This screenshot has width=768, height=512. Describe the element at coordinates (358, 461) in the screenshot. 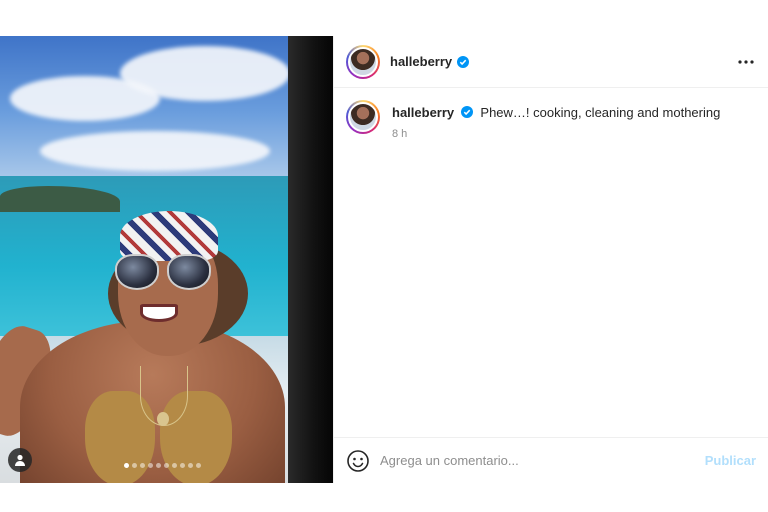

I see `smiley-icon` at that location.